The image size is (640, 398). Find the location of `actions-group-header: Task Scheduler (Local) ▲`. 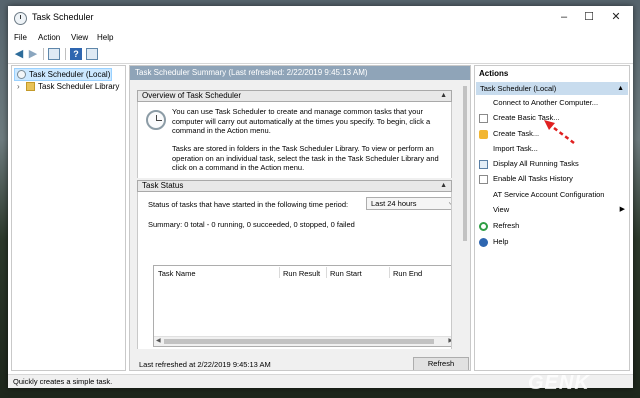

actions-group-header: Task Scheduler (Local) ▲ is located at coordinates (552, 88).